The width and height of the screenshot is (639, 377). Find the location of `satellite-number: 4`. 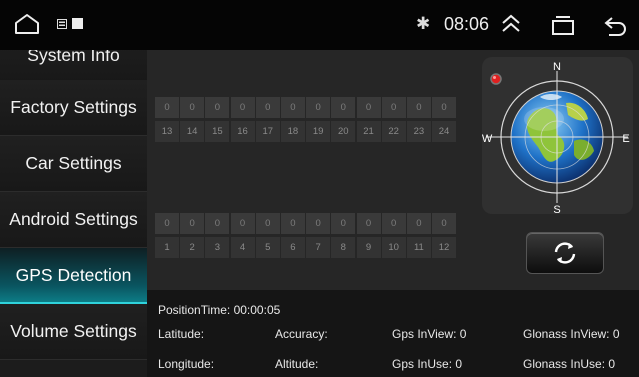

satellite-number: 4 is located at coordinates (242, 247).